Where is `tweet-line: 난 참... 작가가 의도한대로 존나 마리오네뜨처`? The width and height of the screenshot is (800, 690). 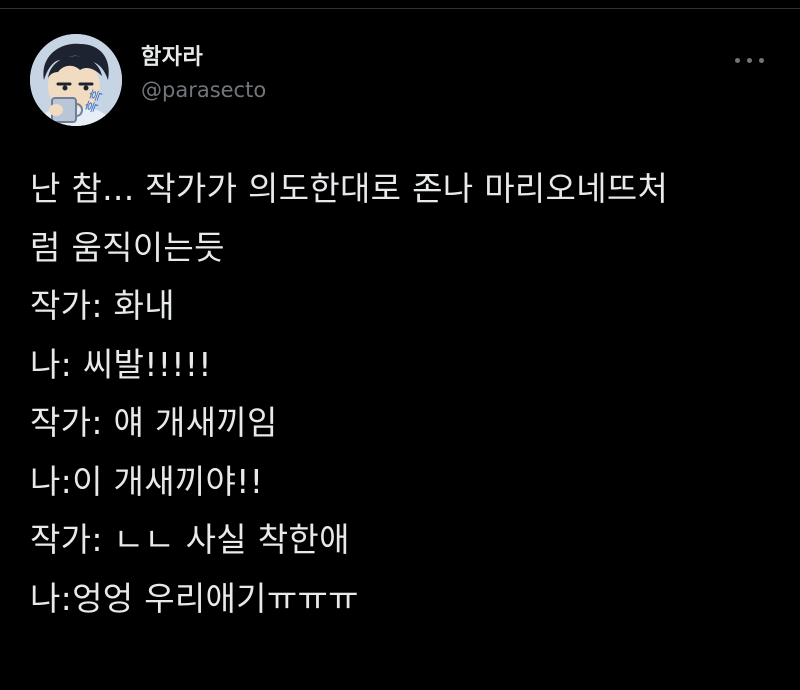 tweet-line: 난 참... 작가가 의도한대로 존나 마리오네뜨처 is located at coordinates (349, 188).